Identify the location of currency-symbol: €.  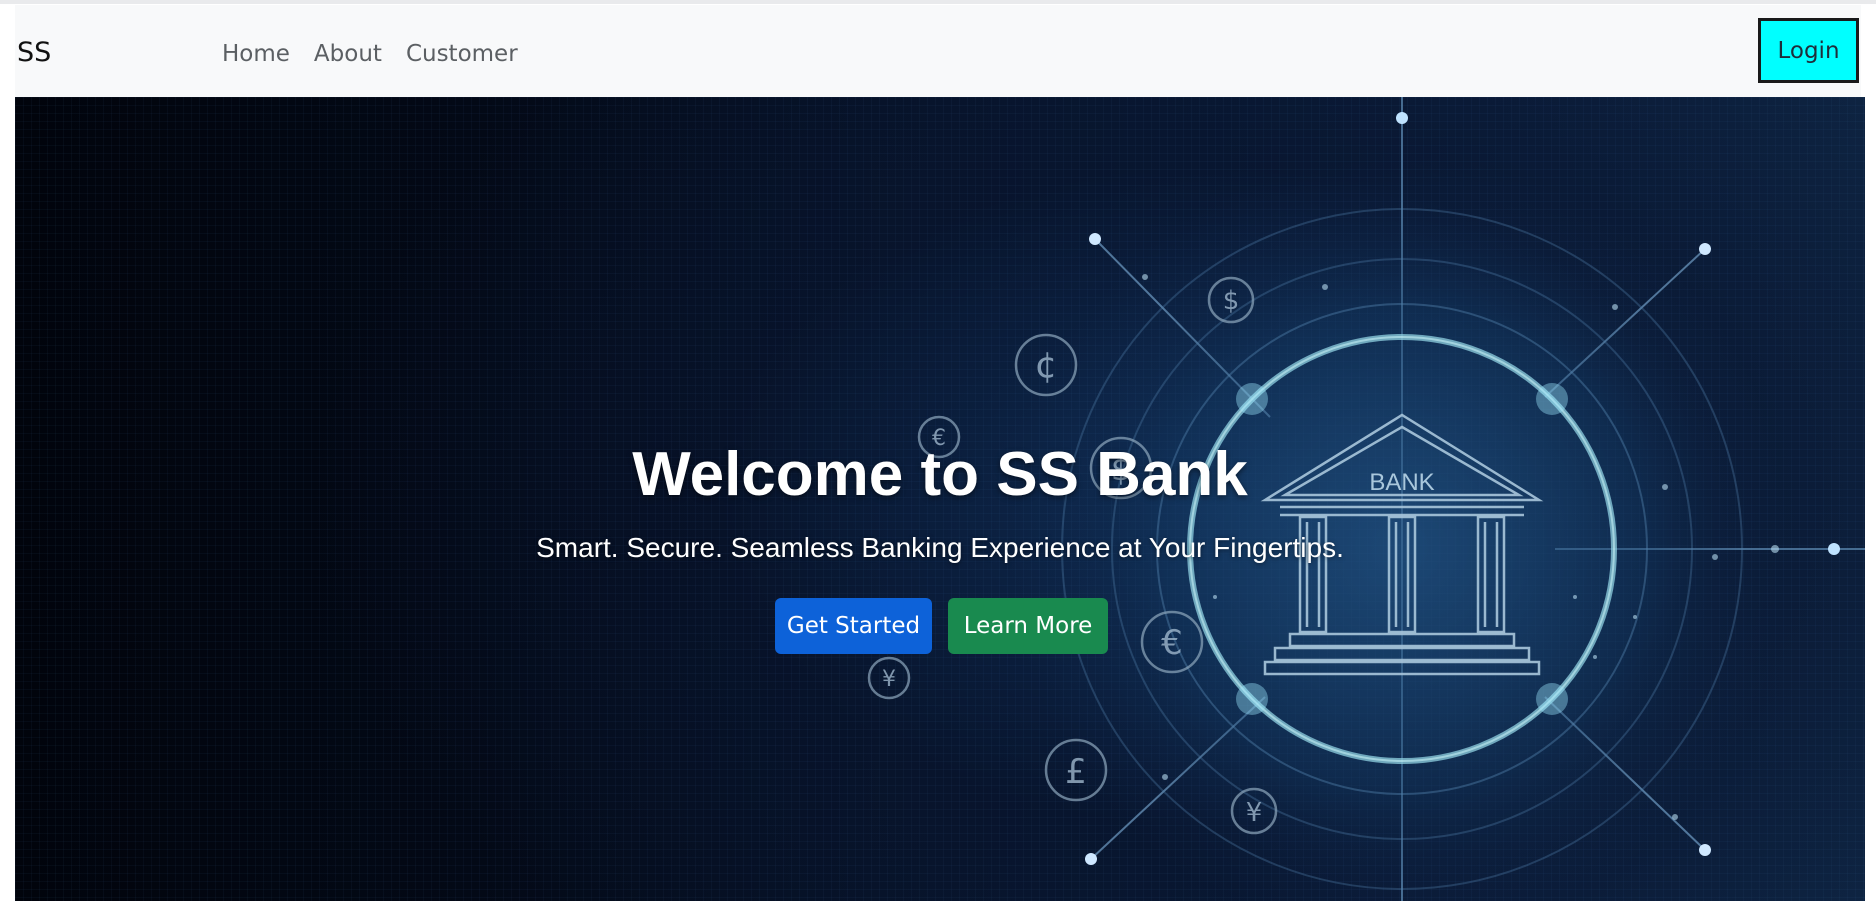
(1172, 643).